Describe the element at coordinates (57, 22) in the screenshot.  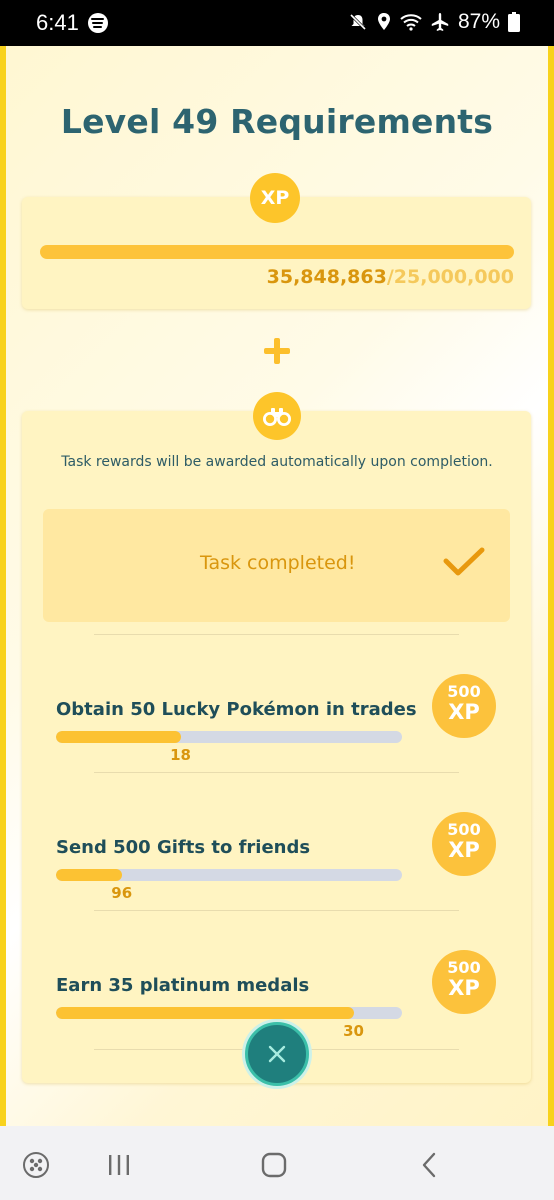
I see `status-time: 6:41` at that location.